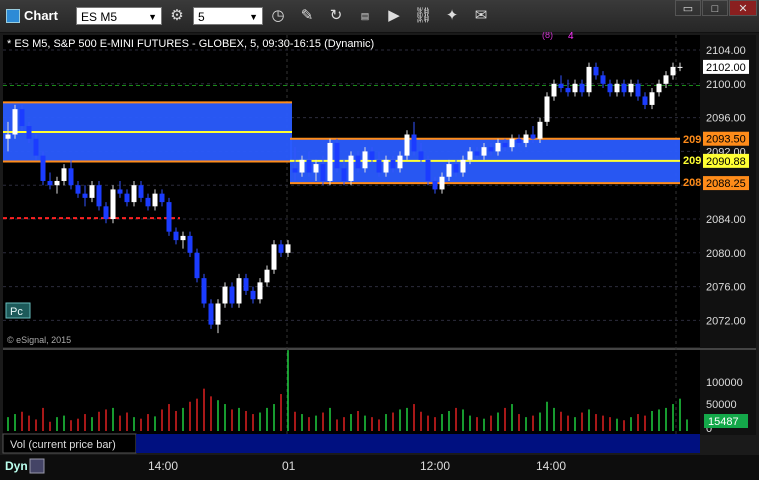  What do you see at coordinates (547, 36) in the screenshot?
I see `td-paren-label: (8)` at bounding box center [547, 36].